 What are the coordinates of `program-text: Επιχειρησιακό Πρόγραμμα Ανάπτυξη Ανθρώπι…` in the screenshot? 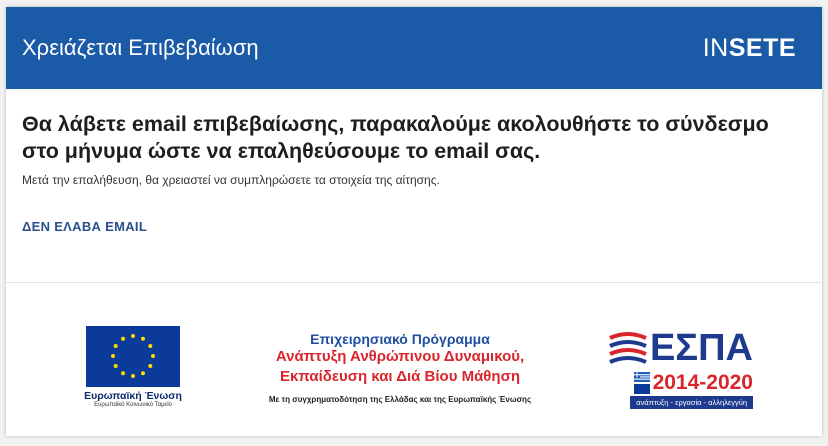 It's located at (400, 367).